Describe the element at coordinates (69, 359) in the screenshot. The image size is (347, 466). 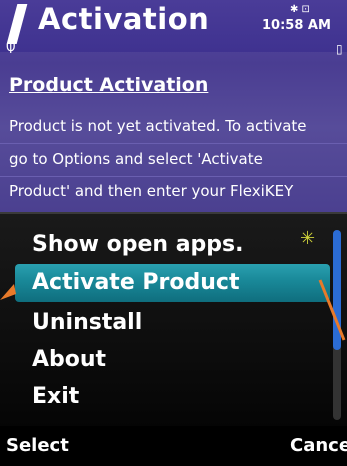
I see `menu-item-about: About` at that location.